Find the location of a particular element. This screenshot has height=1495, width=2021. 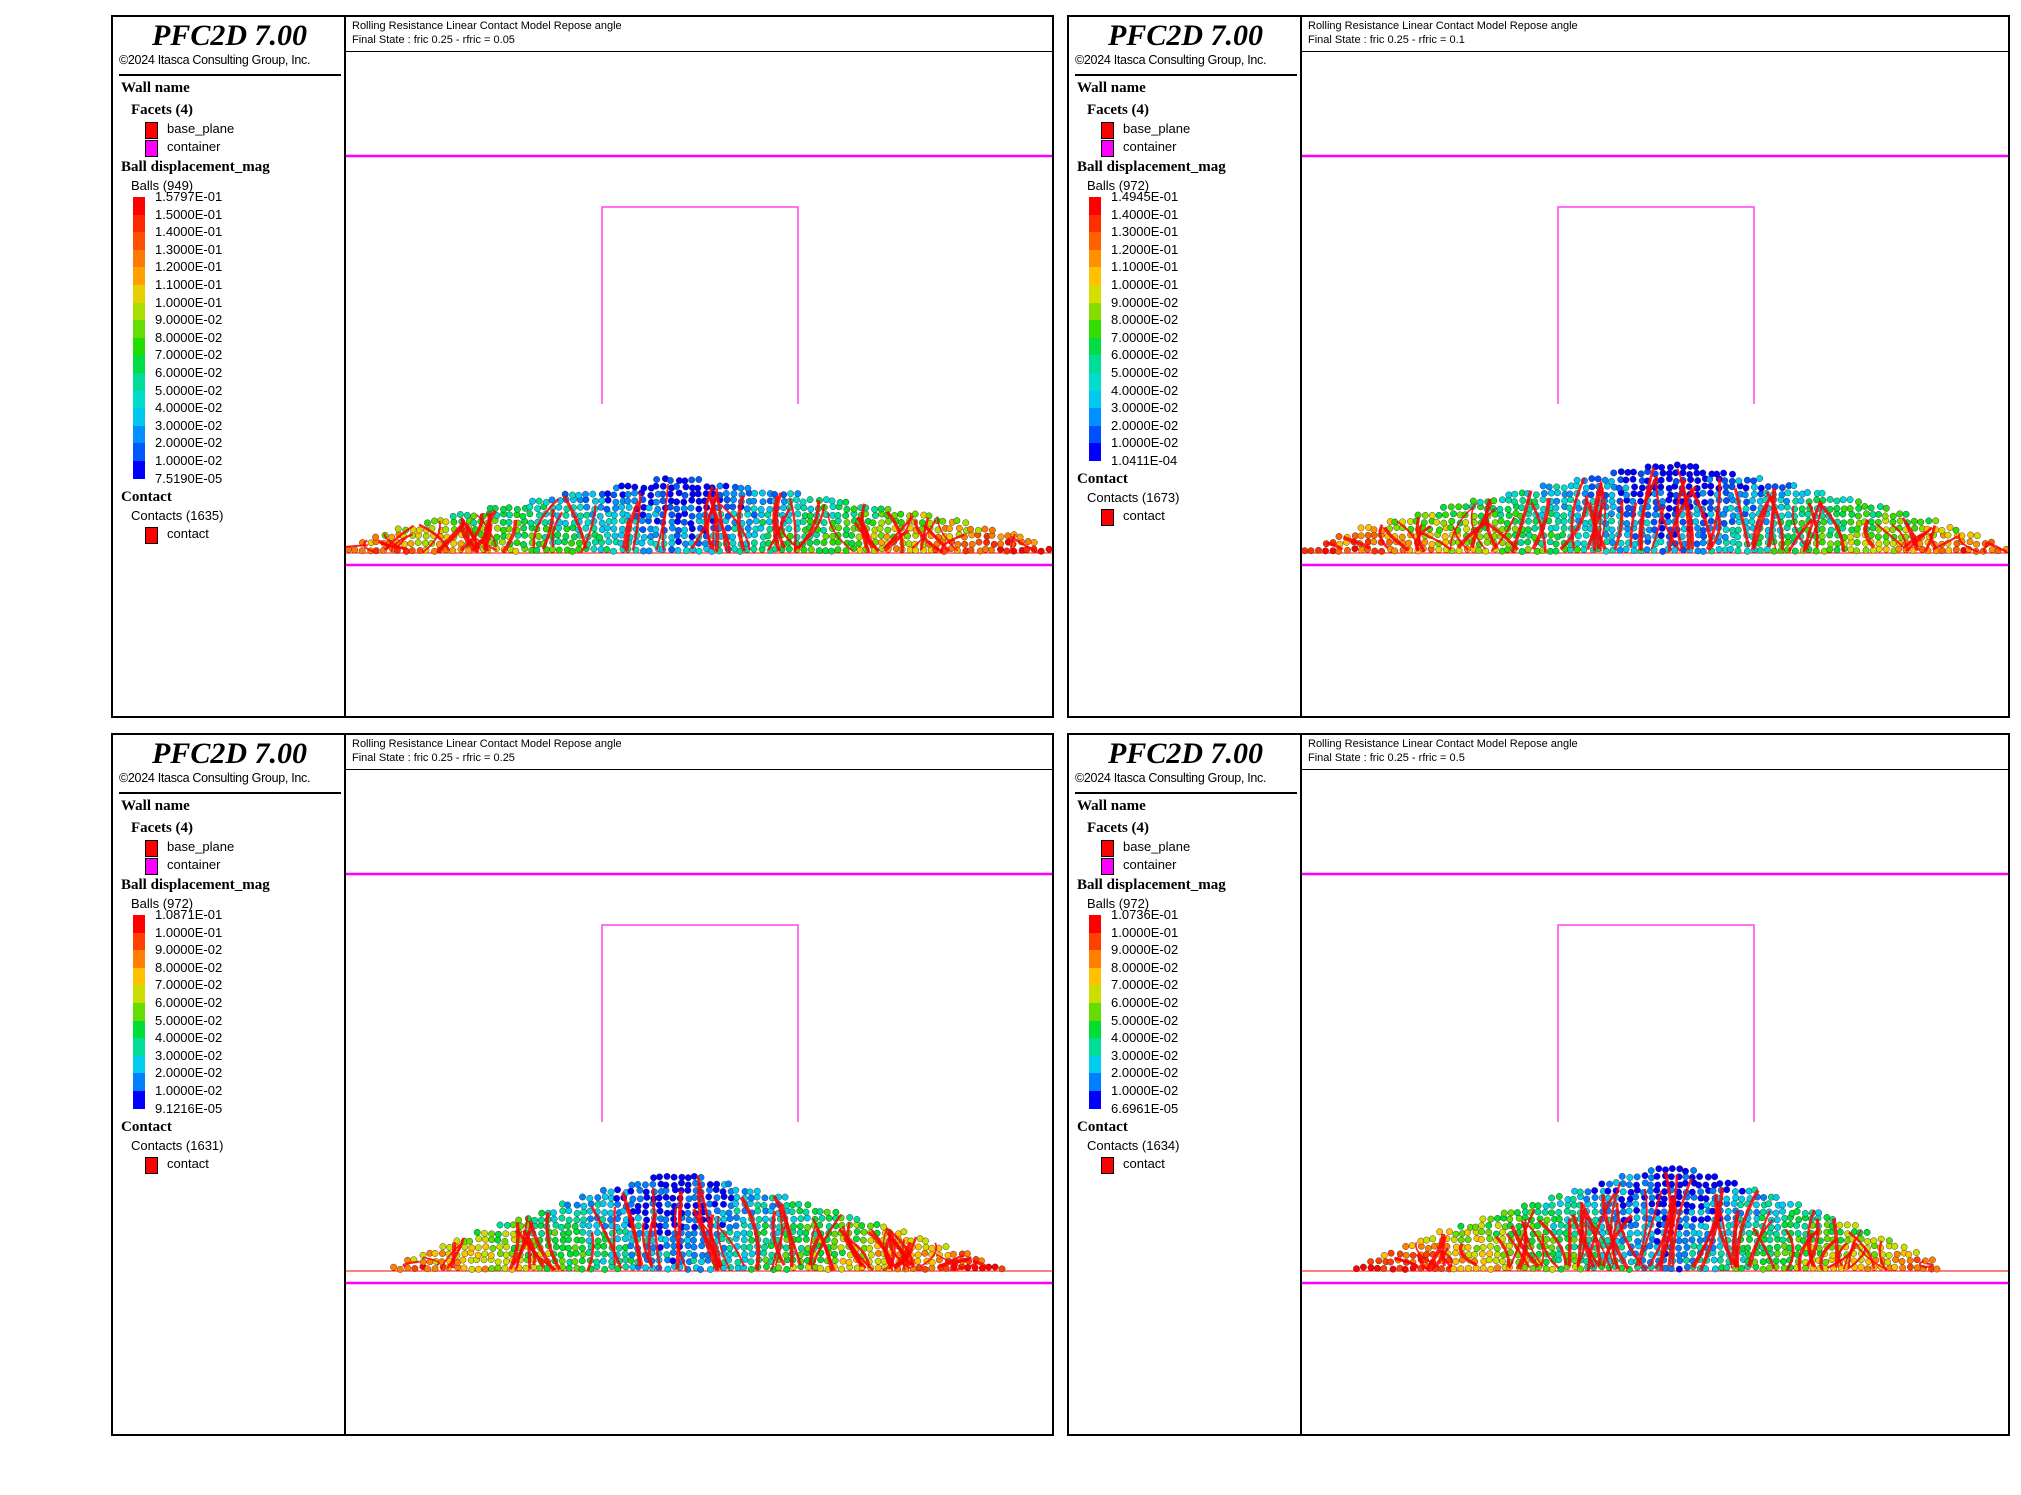

contact-swatch is located at coordinates (1107, 1165).